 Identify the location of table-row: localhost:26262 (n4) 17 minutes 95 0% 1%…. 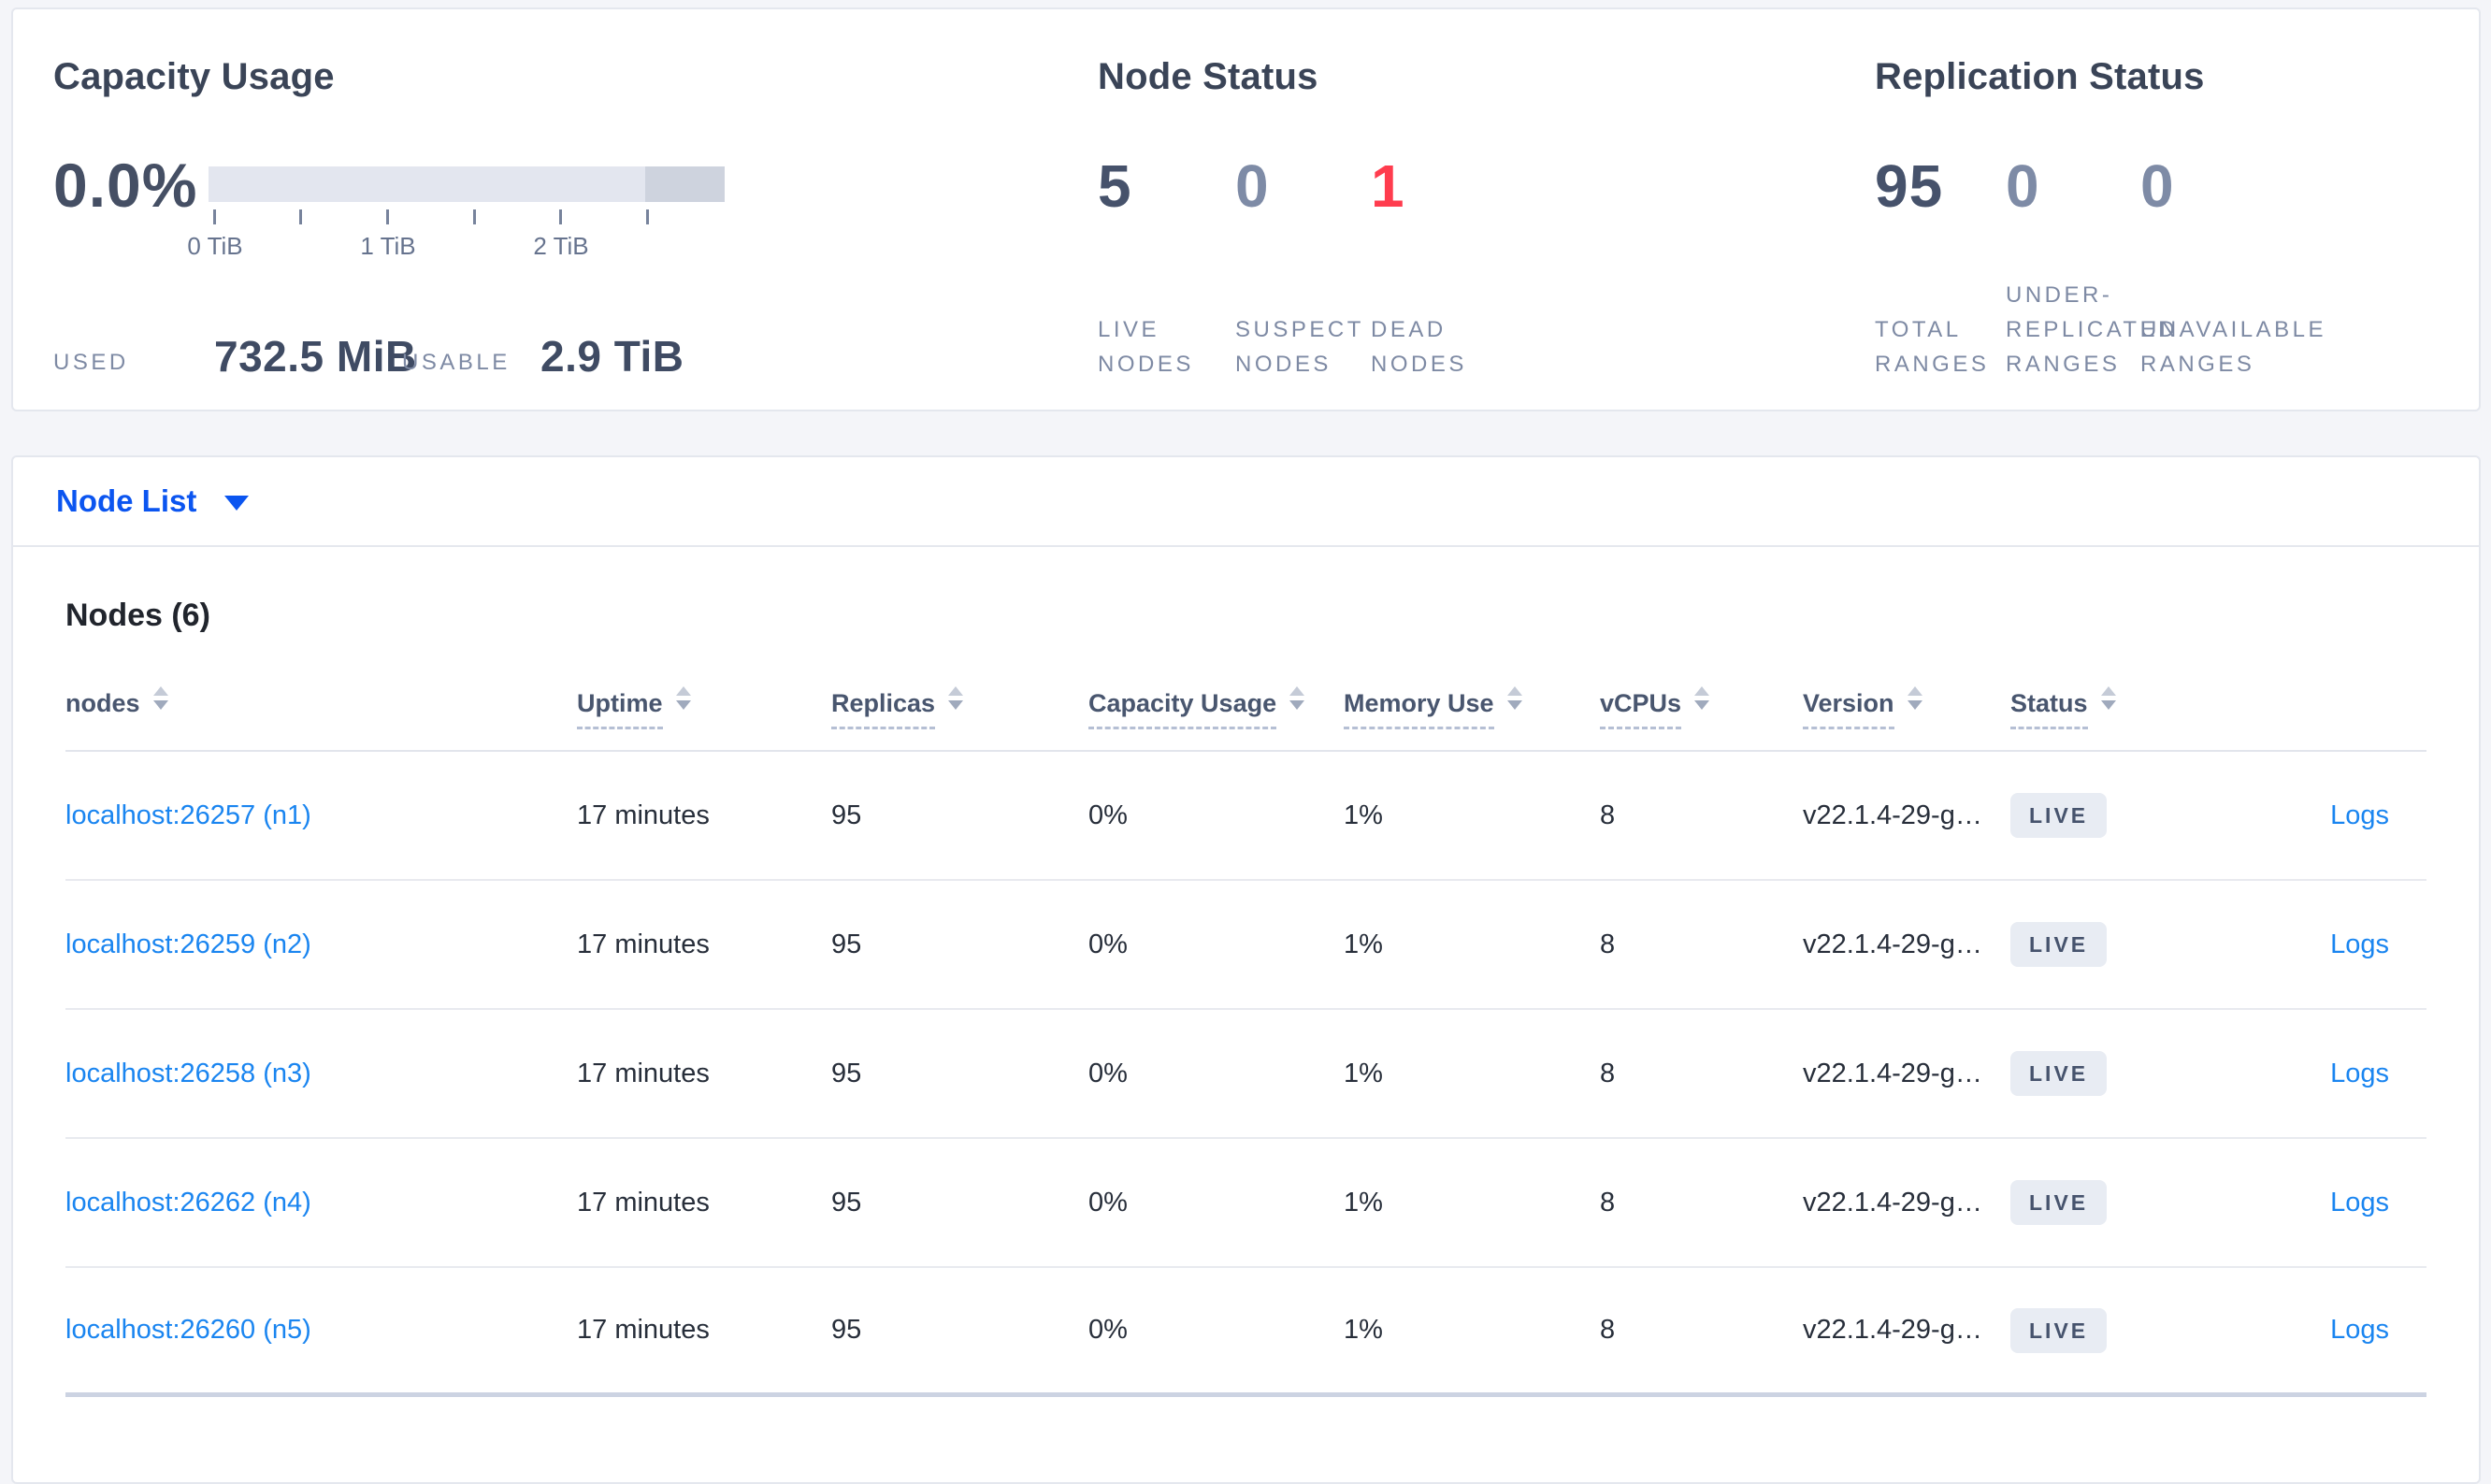
(1245, 1204).